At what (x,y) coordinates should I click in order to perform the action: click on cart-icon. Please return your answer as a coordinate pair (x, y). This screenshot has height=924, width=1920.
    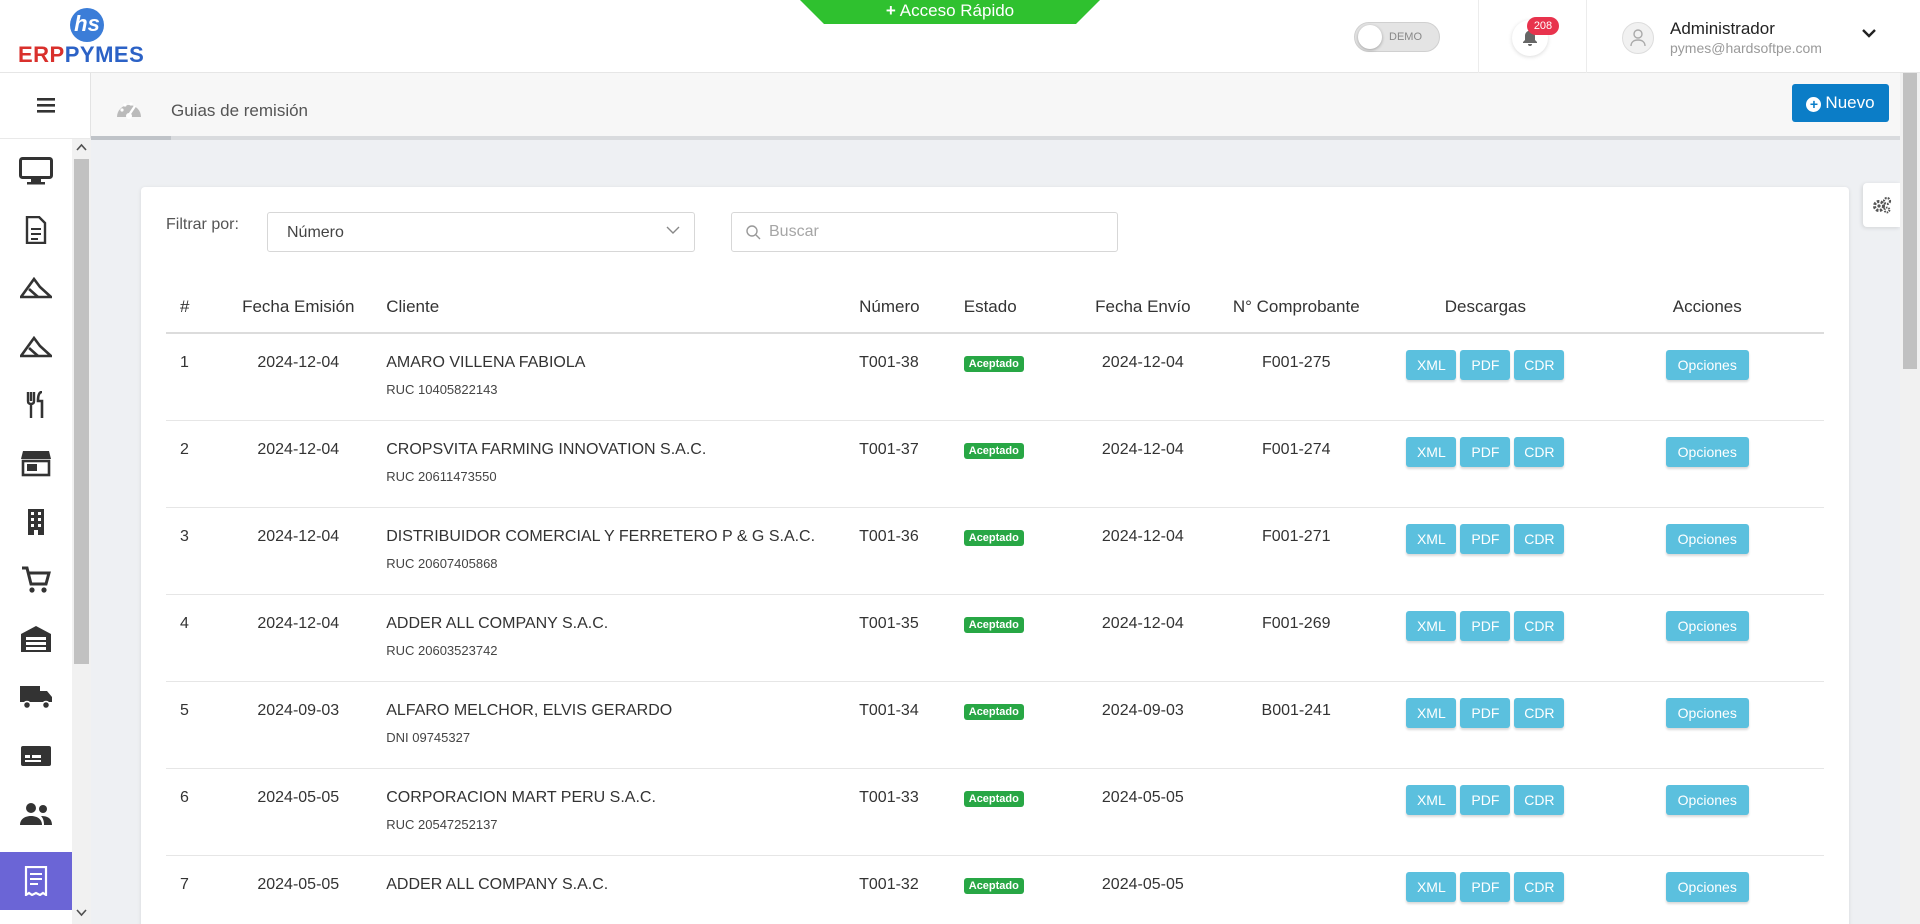
    Looking at the image, I should click on (36, 579).